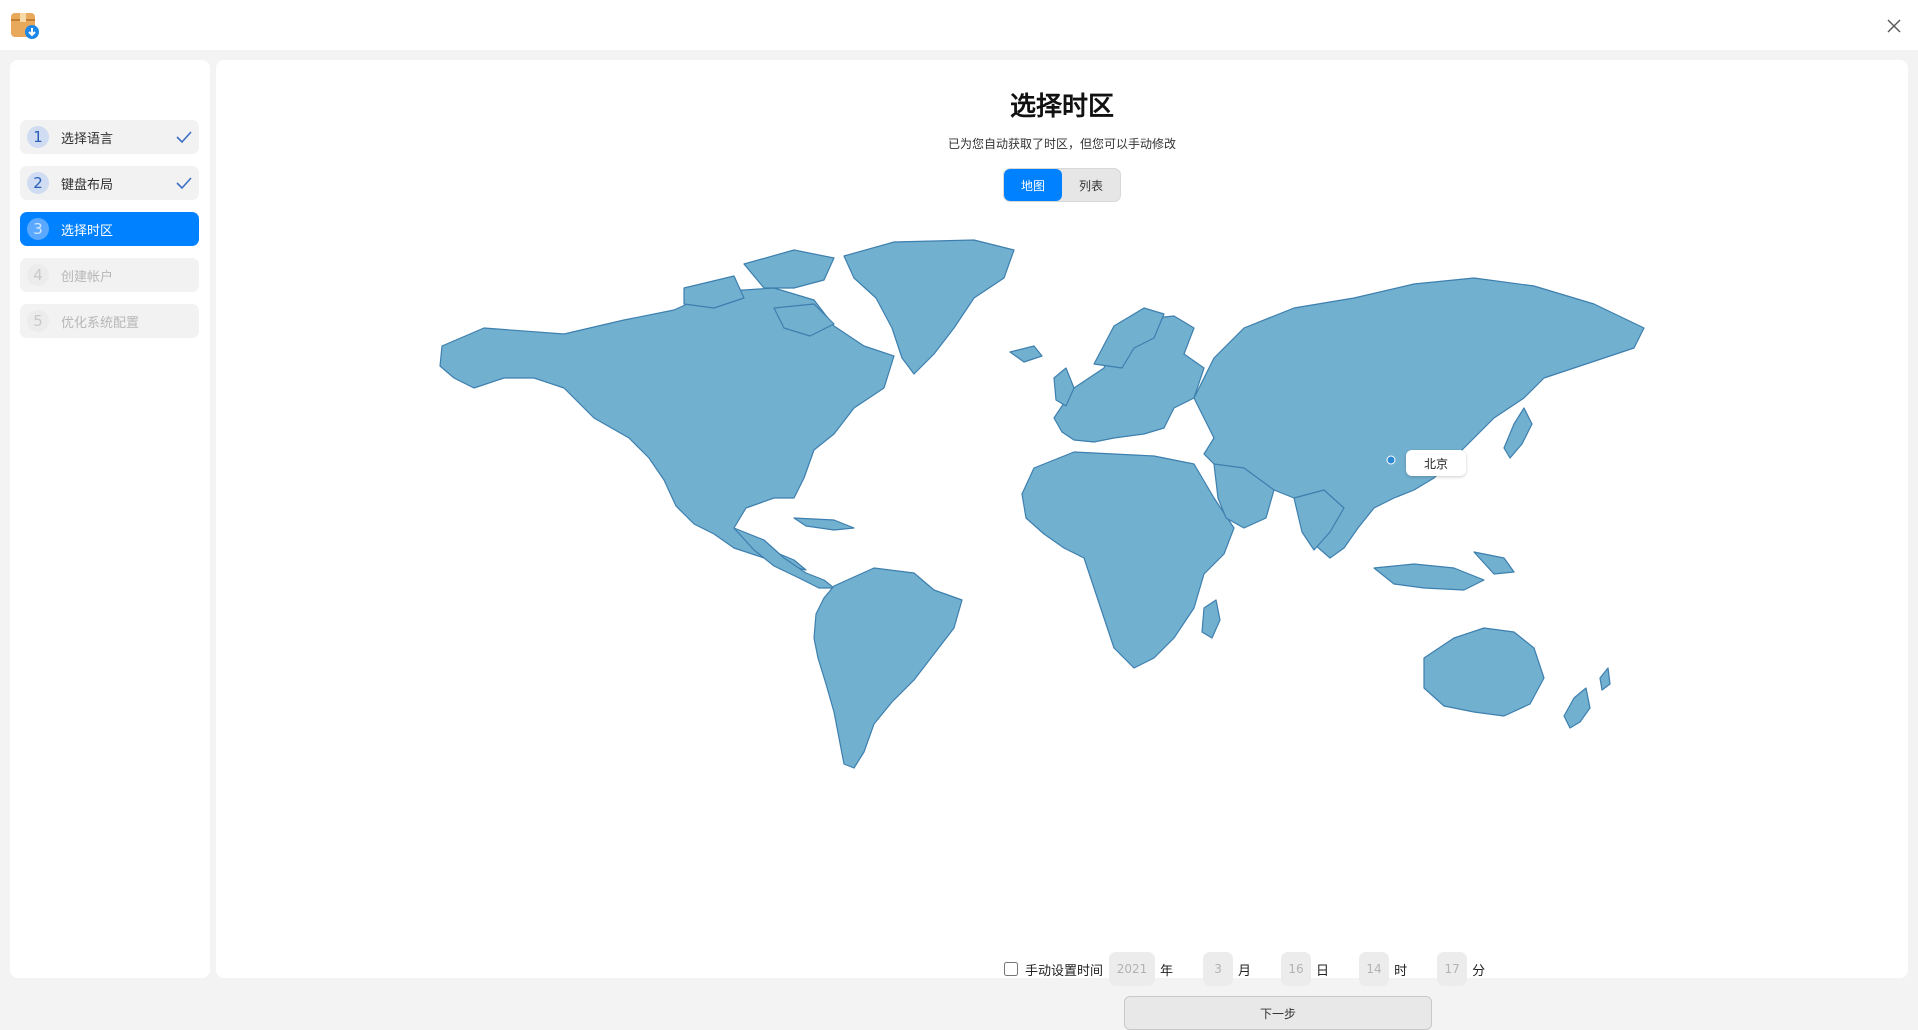 Image resolution: width=1918 pixels, height=1030 pixels. I want to click on steps-sidebar: 1 选择语言 2 键盘布局 3 选择时区 4 创建帐户 5 优化系统配置, so click(110, 519).